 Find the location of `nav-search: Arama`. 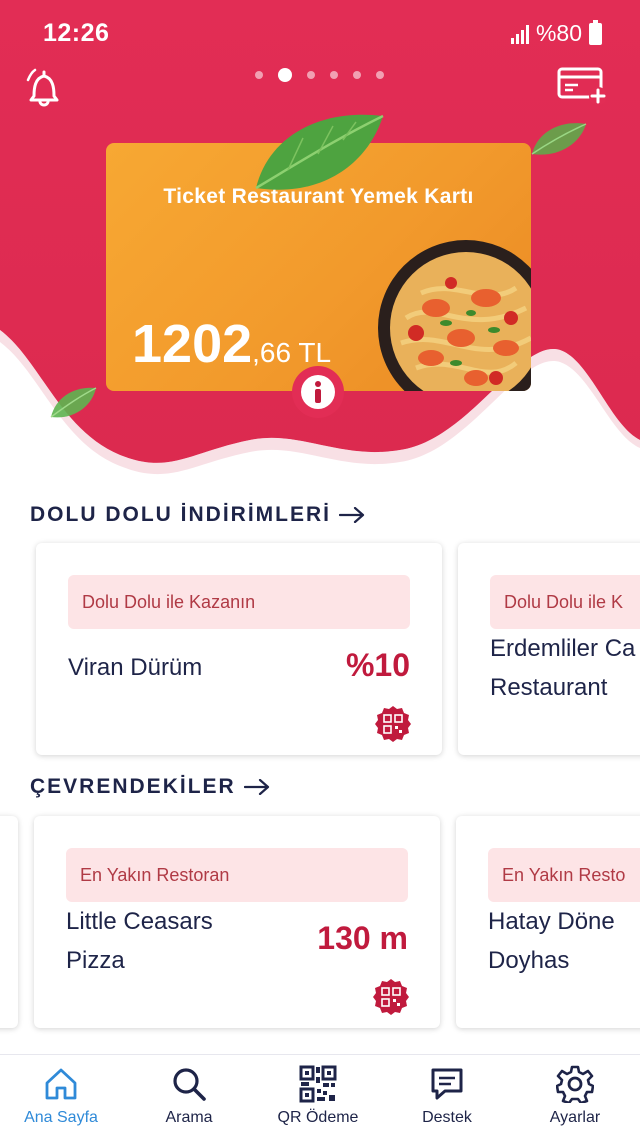

nav-search: Arama is located at coordinates (189, 1096).